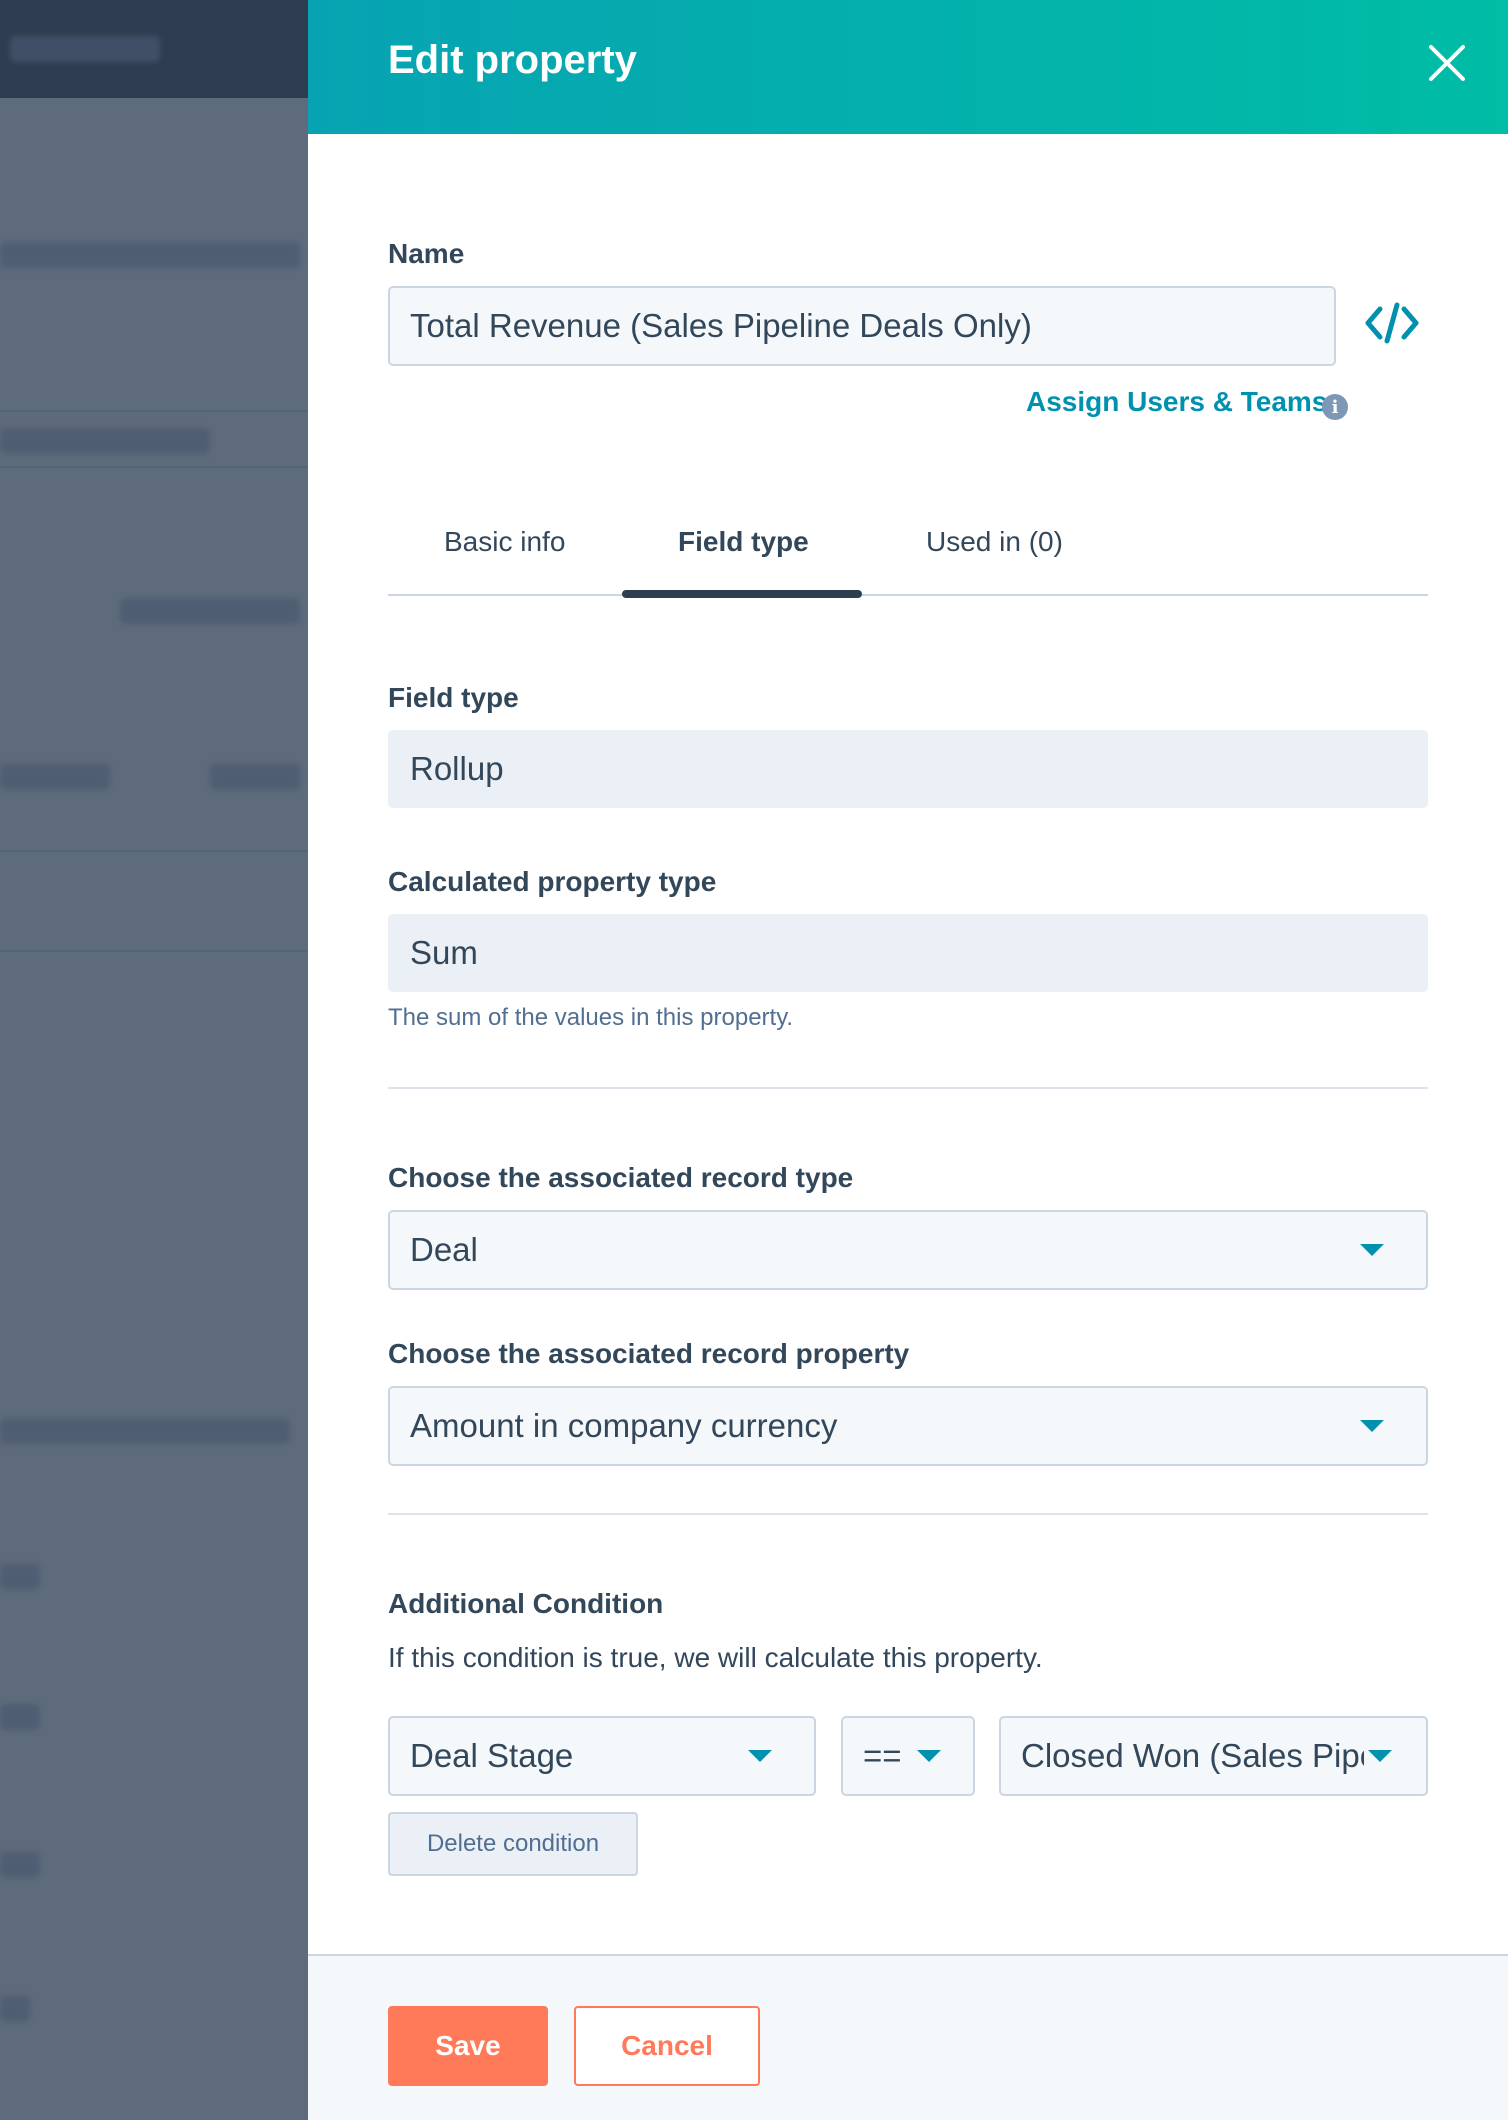  Describe the element at coordinates (908, 1250) in the screenshot. I see `record-type-select: Deal` at that location.